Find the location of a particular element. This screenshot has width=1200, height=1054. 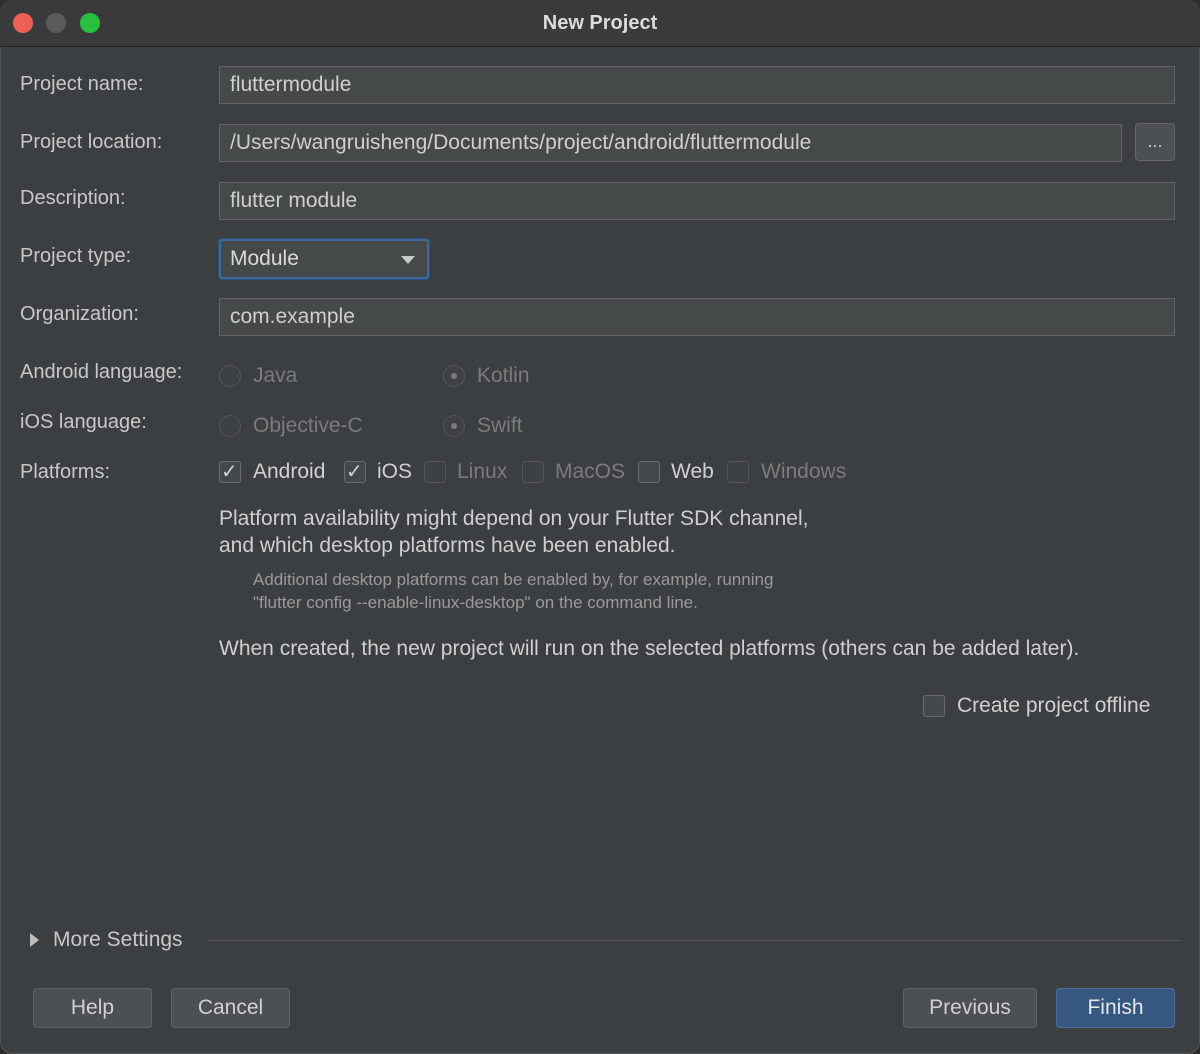

organization-label: Organization: is located at coordinates (79, 314).